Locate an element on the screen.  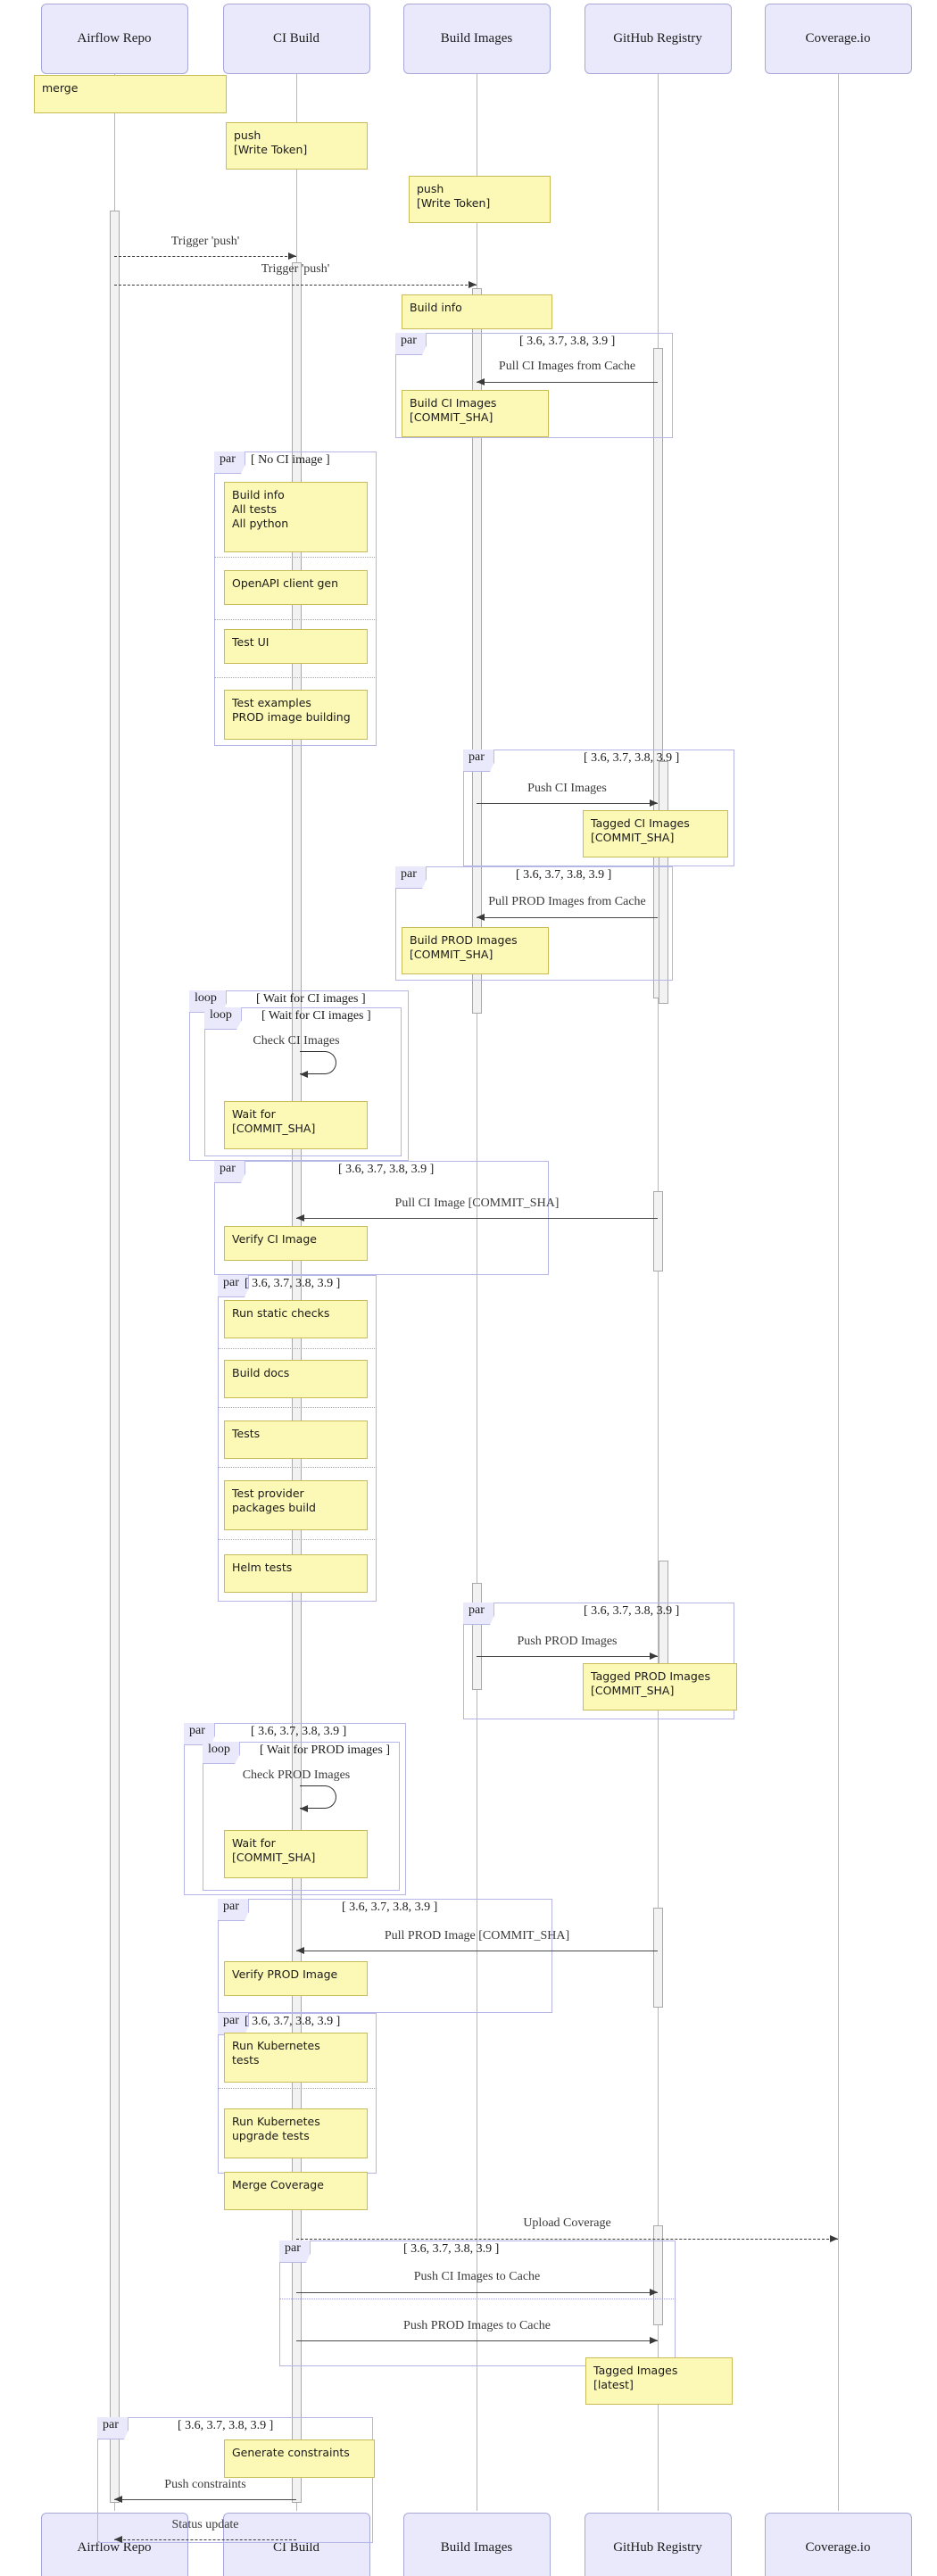
note-n-verify-prod: Verify PROD Image is located at coordinates (296, 1978).